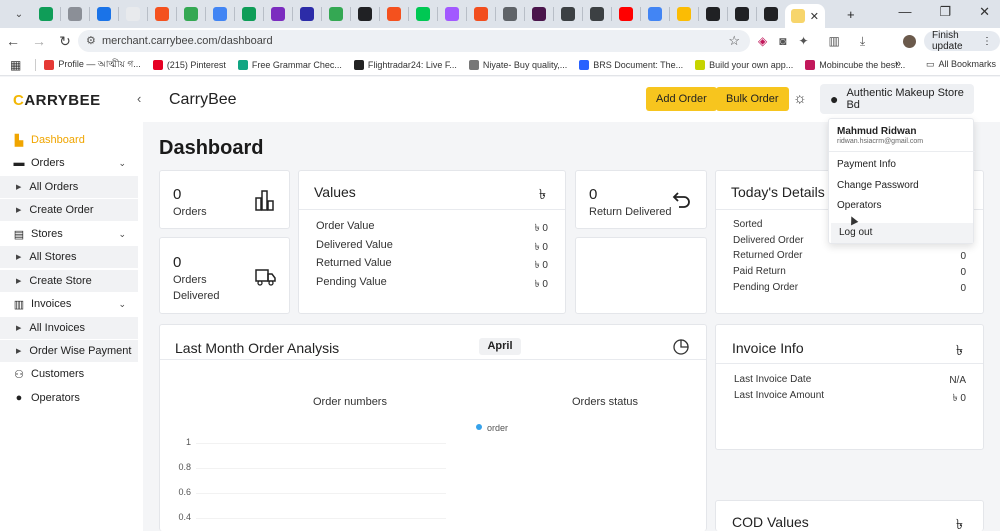 Image resolution: width=1000 pixels, height=531 pixels. What do you see at coordinates (862, 41) in the screenshot?
I see `download-icon: ⤓` at bounding box center [862, 41].